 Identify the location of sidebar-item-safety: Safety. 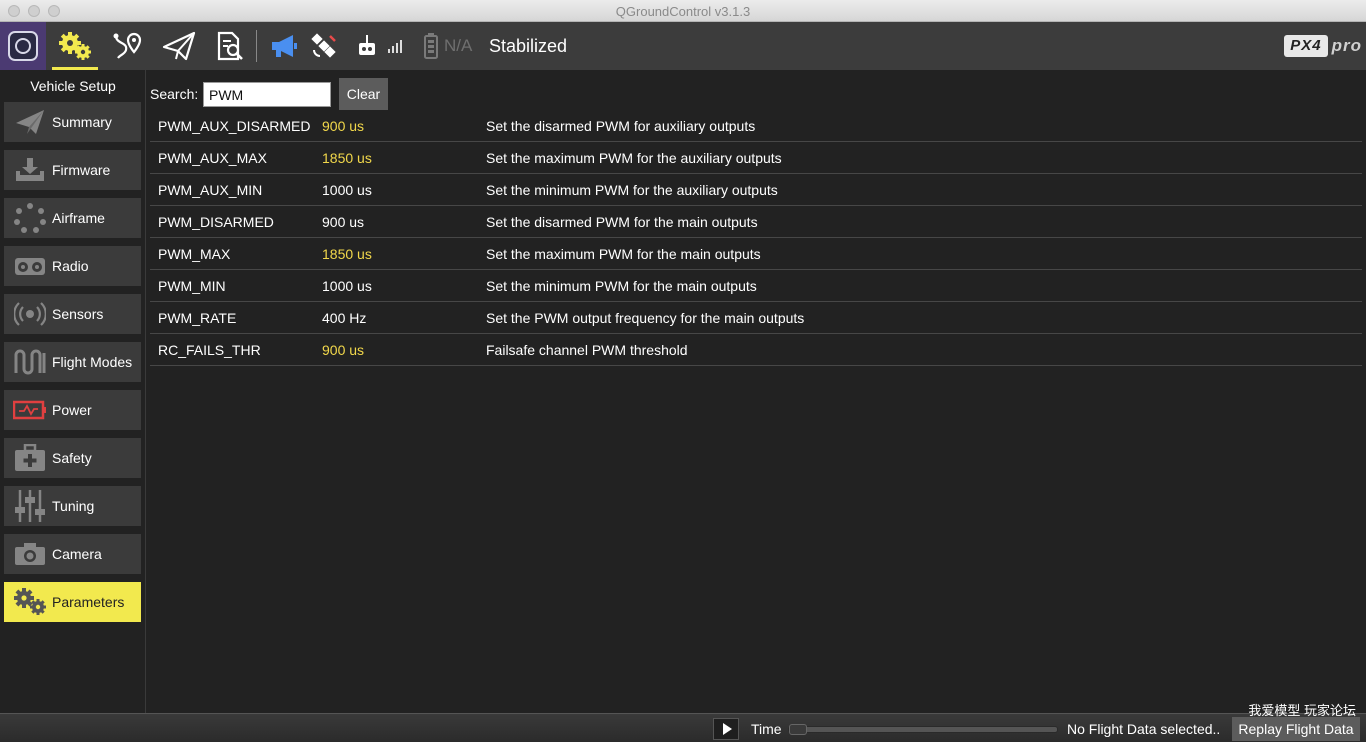
(72, 458).